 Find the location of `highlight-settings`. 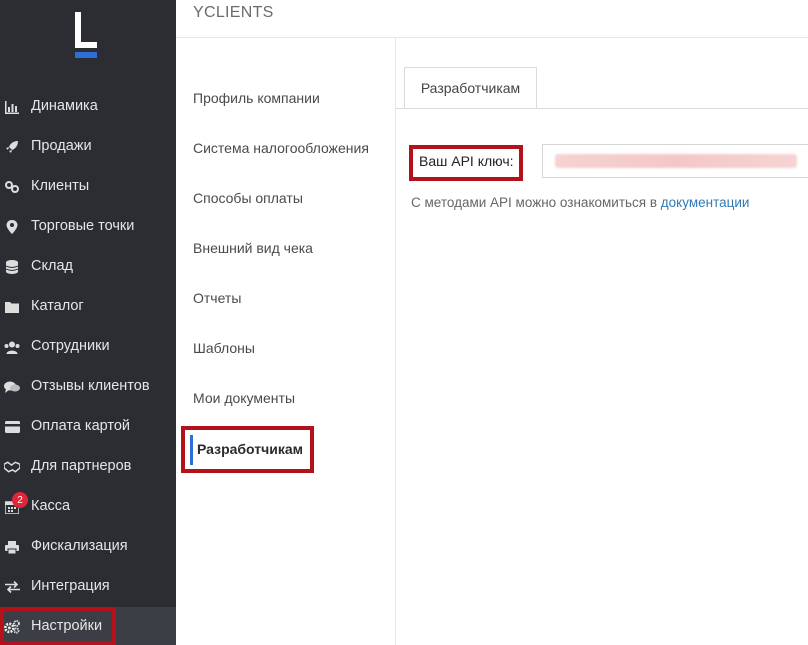

highlight-settings is located at coordinates (58, 626).